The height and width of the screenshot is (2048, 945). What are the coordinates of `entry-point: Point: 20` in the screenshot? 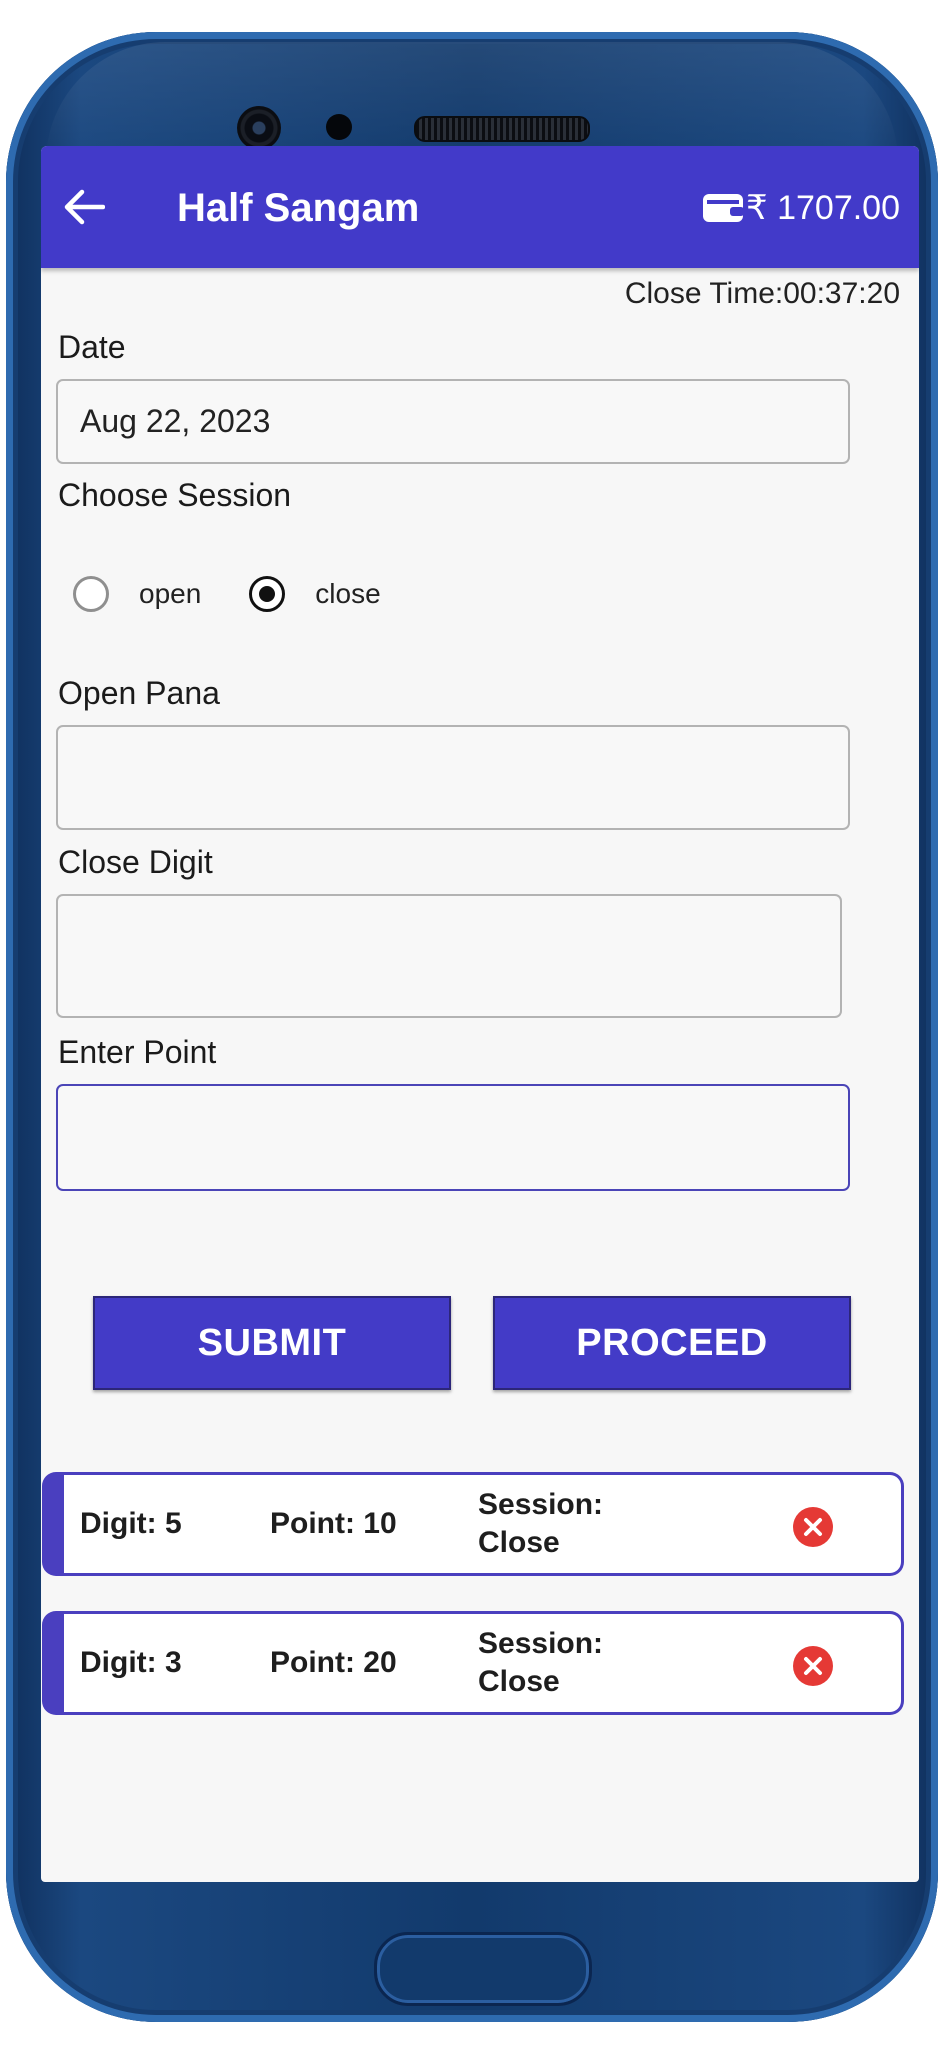 It's located at (333, 1662).